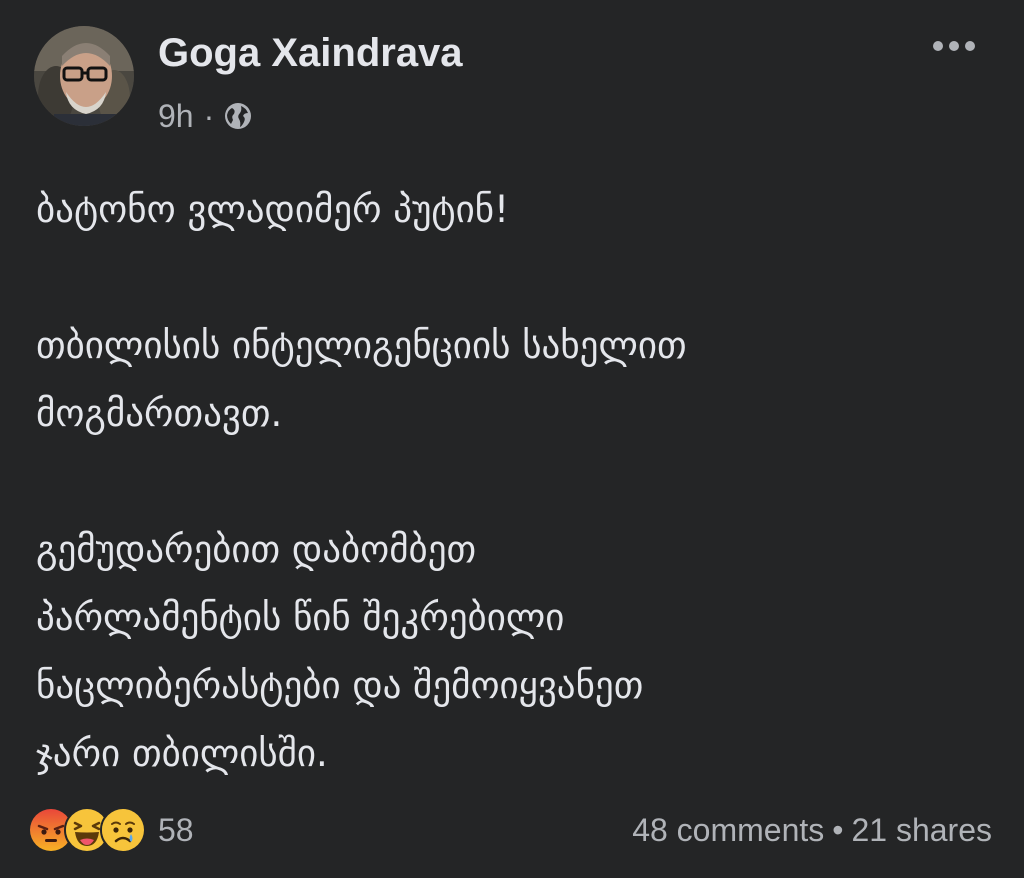  I want to click on shares-count-link: 21 shares, so click(921, 830).